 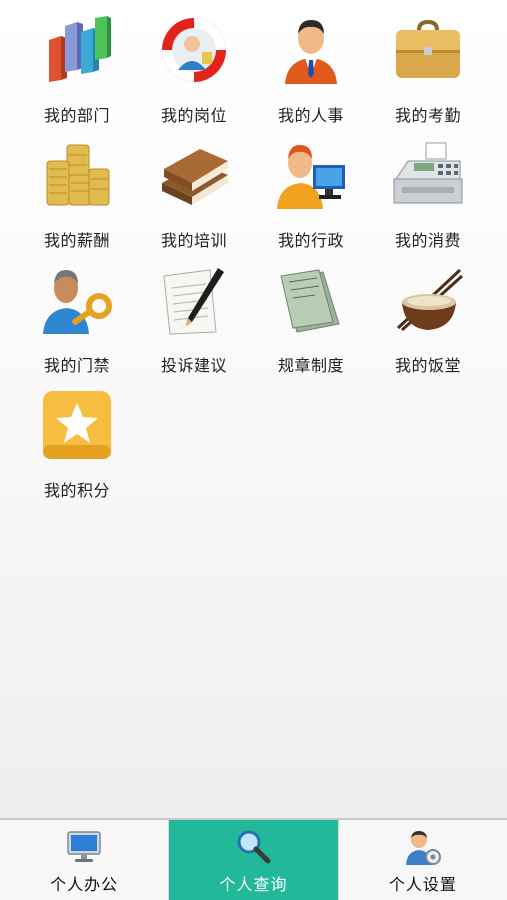 What do you see at coordinates (310, 240) in the screenshot?
I see `grid-item-label: 我的行政` at bounding box center [310, 240].